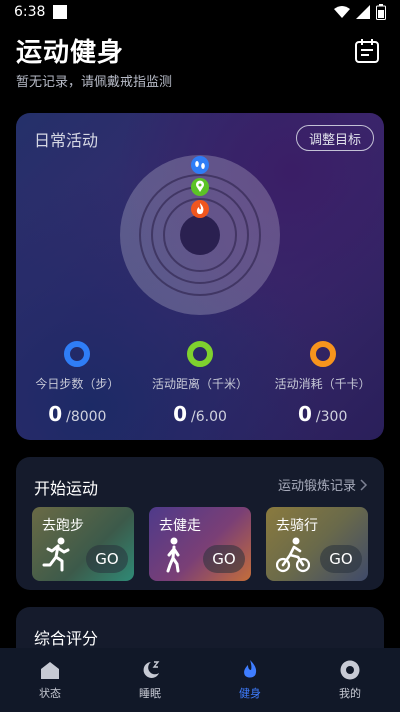 Image resolution: width=400 pixels, height=712 pixels. Describe the element at coordinates (209, 417) in the screenshot. I see `stat-goal: /6.00` at that location.